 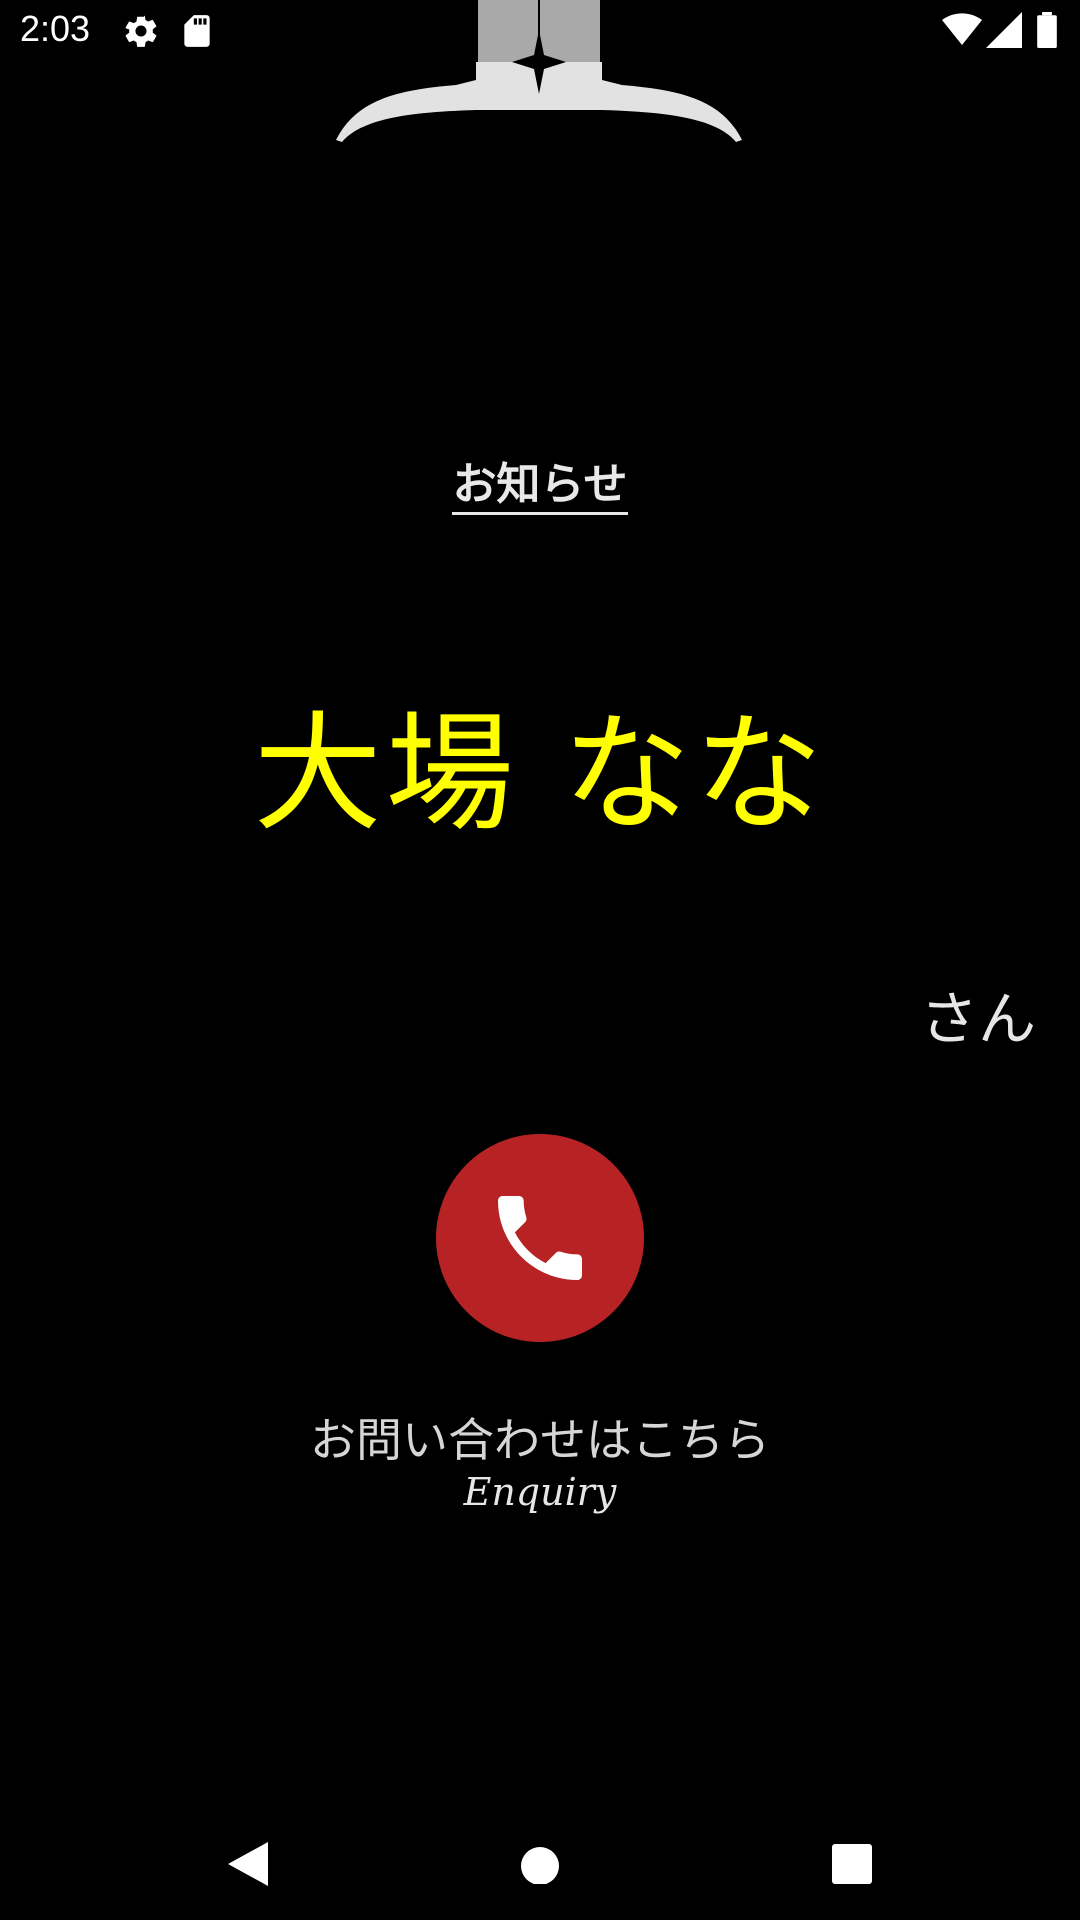 I want to click on recents-button, so click(x=852, y=1860).